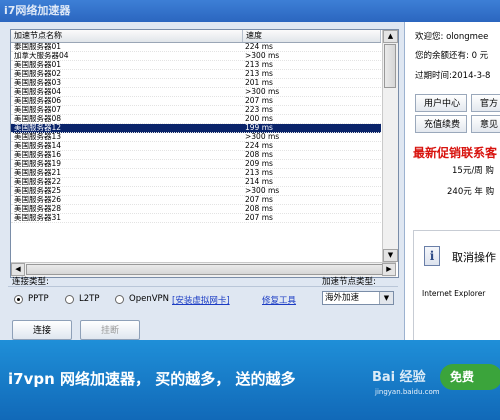 The image size is (500, 420). What do you see at coordinates (342, 298) in the screenshot?
I see `node-type-value: 海外加速` at bounding box center [342, 298].